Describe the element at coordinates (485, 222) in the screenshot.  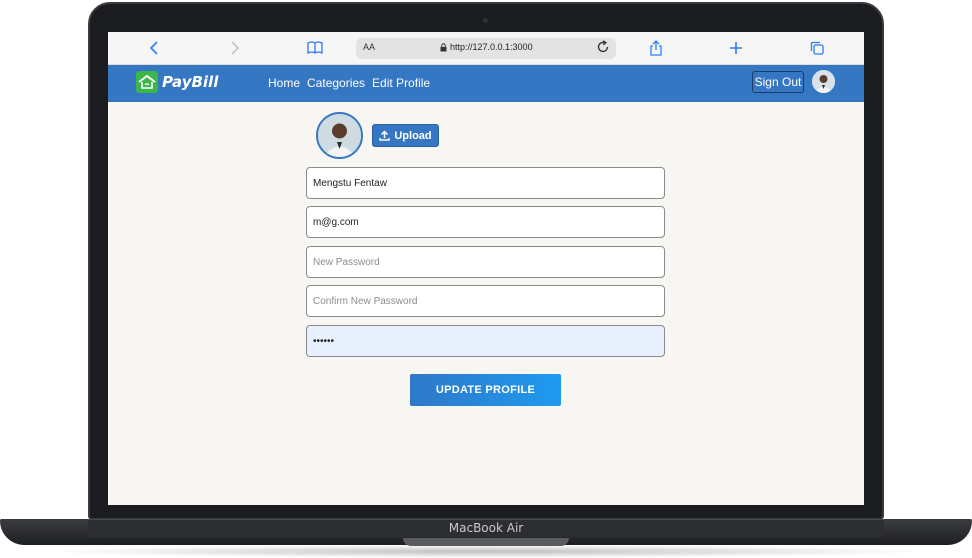
I see `email-field` at that location.